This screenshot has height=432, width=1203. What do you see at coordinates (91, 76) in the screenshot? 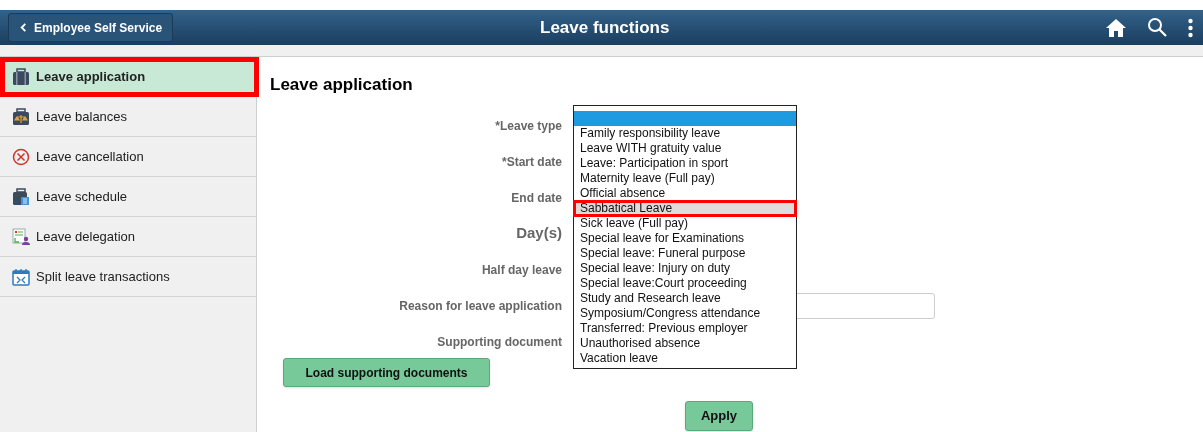
I see `sidebar-item-label: Leave application` at bounding box center [91, 76].